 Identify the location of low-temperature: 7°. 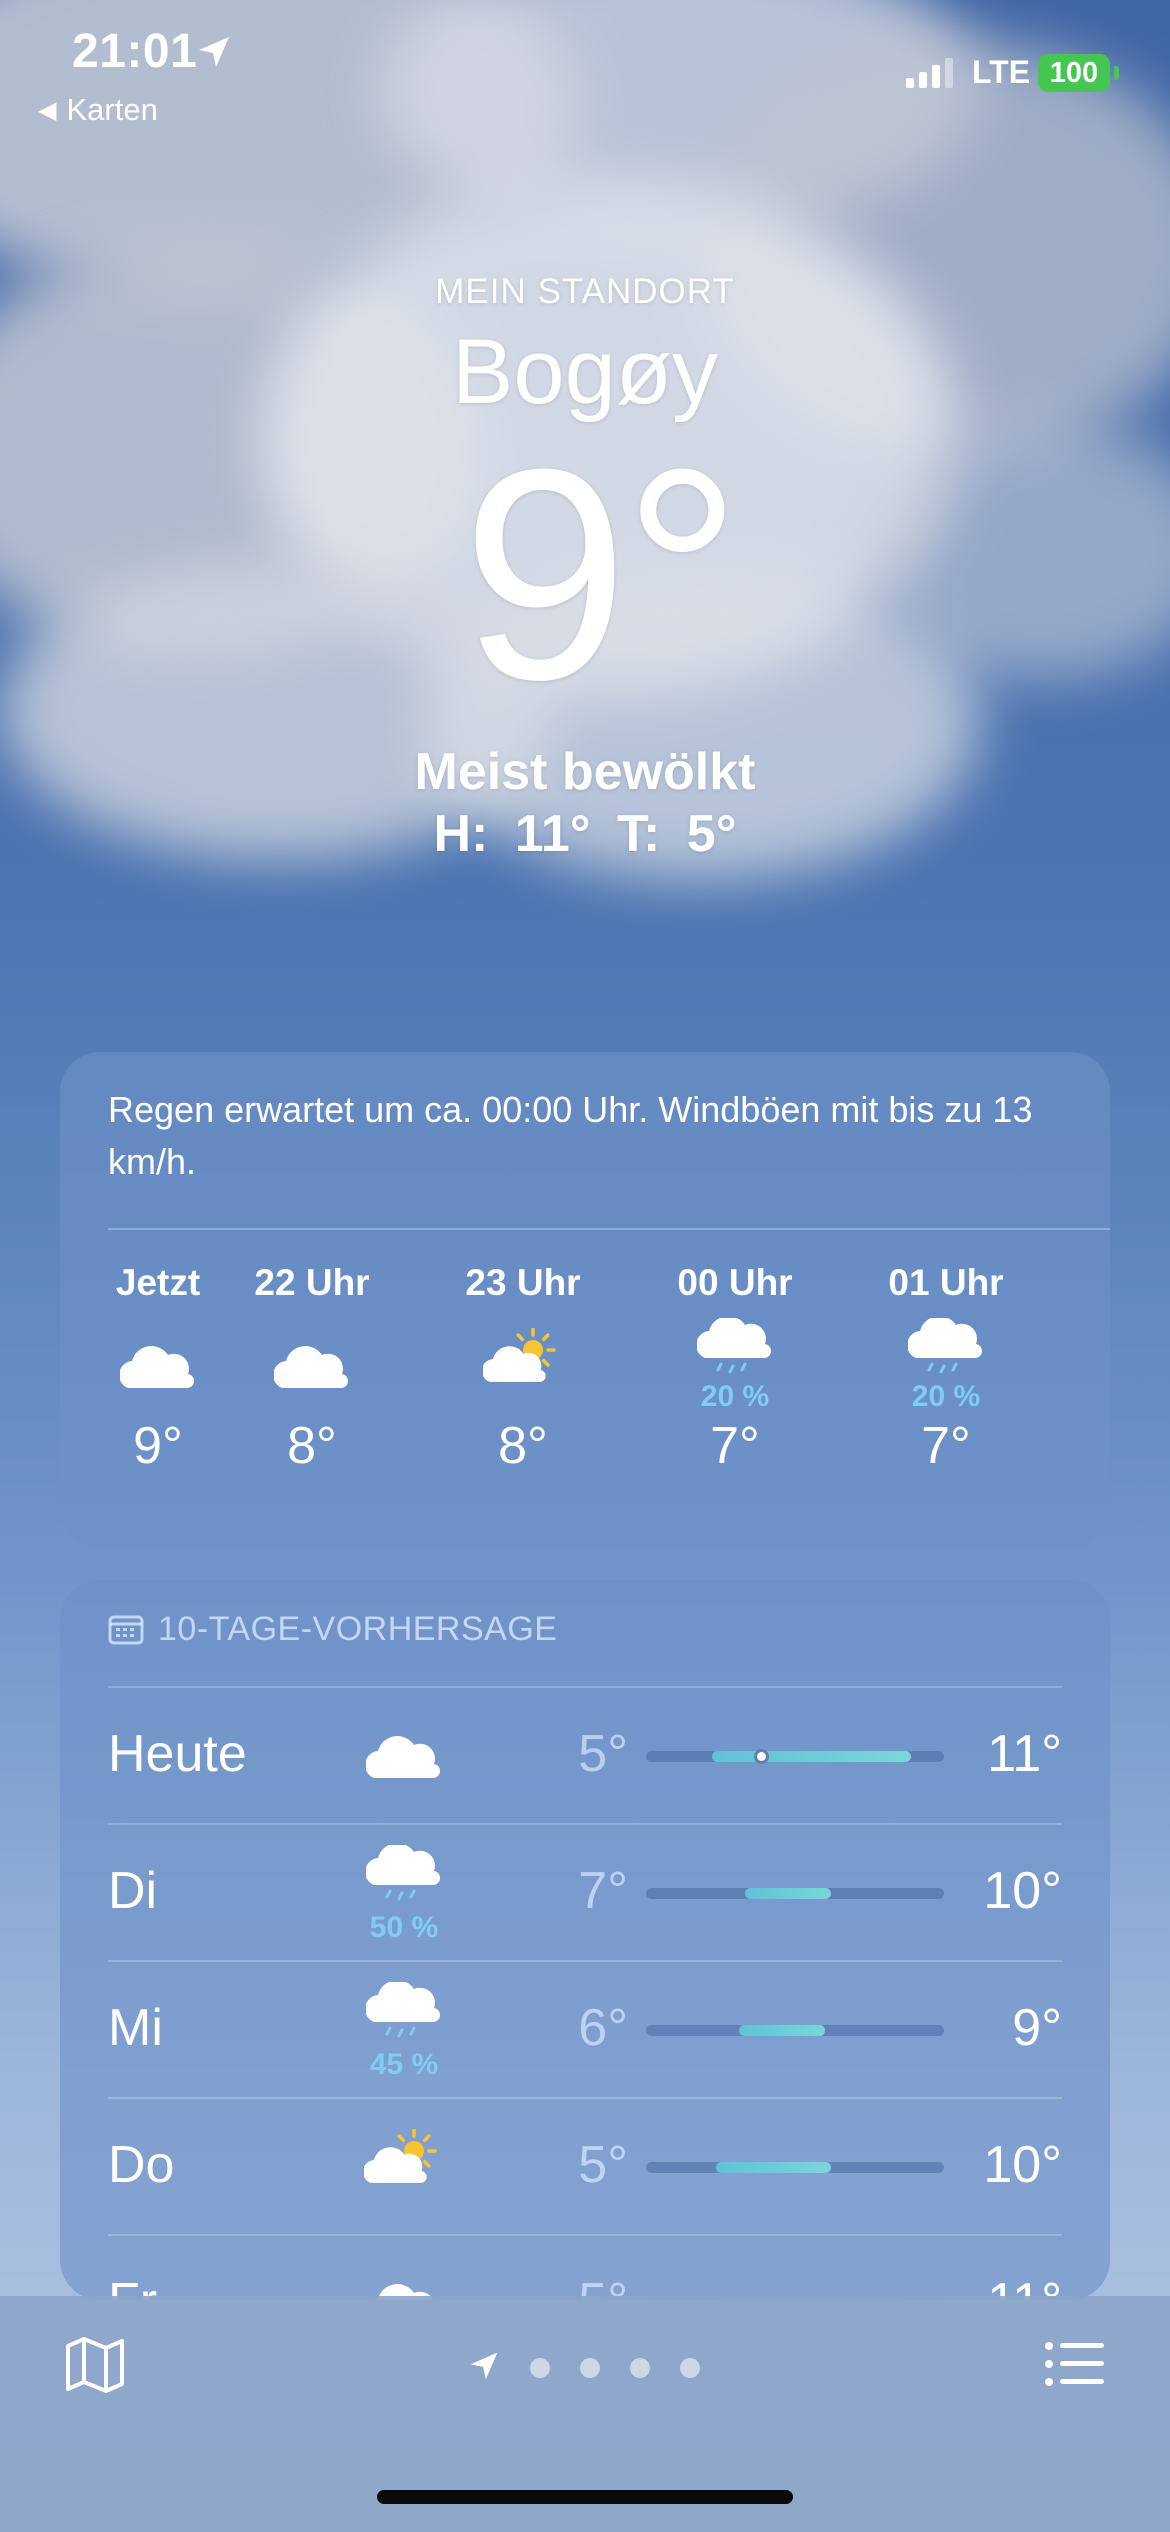
(603, 1891).